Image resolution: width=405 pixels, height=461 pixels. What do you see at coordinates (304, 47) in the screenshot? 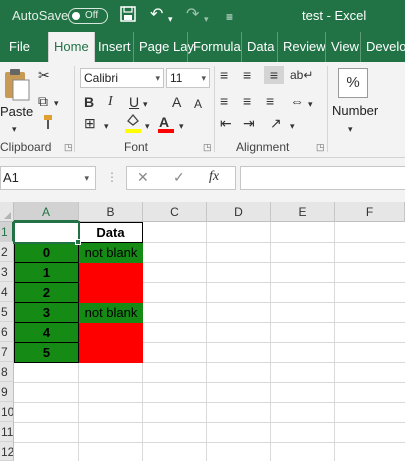
I see `tab-review: Review` at bounding box center [304, 47].